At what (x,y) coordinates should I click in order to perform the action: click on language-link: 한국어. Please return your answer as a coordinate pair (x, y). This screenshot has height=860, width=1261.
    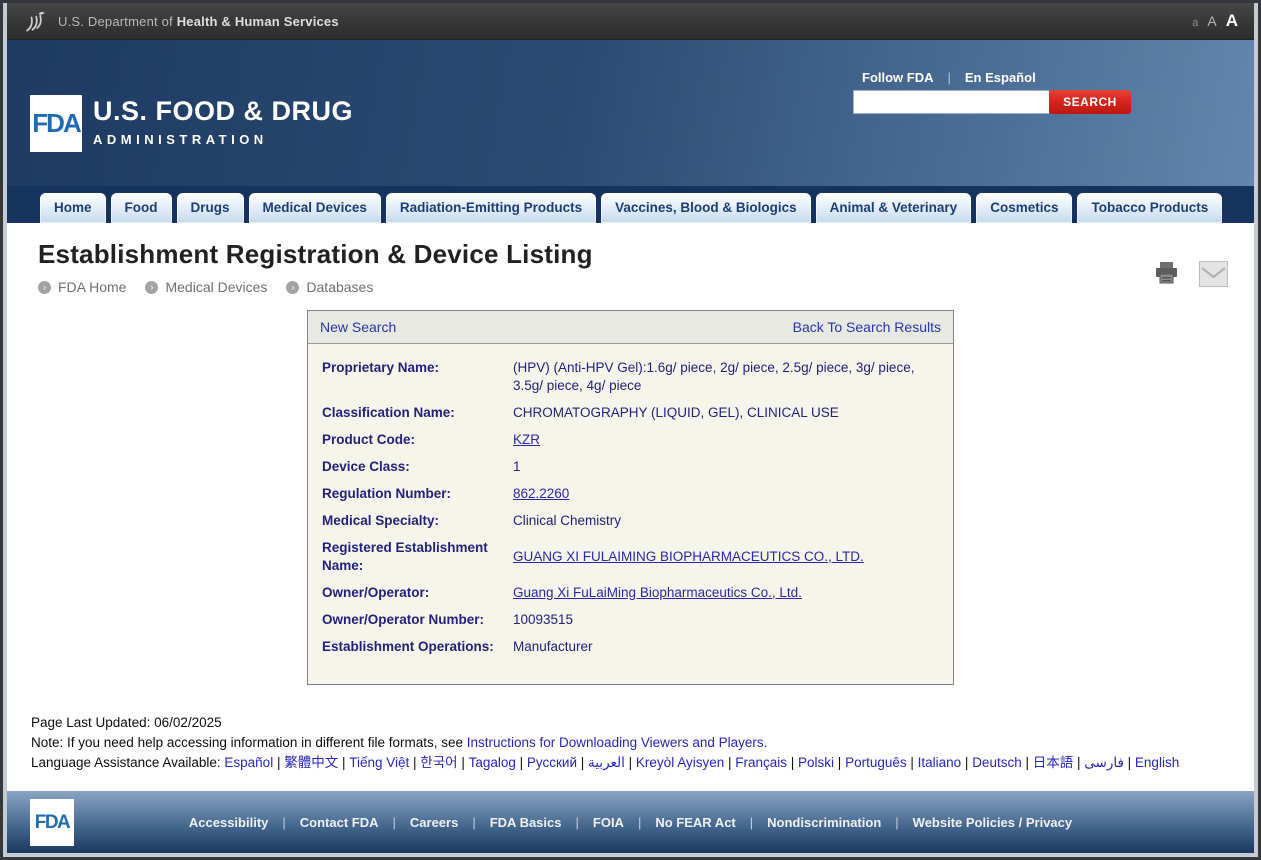
    Looking at the image, I should click on (438, 762).